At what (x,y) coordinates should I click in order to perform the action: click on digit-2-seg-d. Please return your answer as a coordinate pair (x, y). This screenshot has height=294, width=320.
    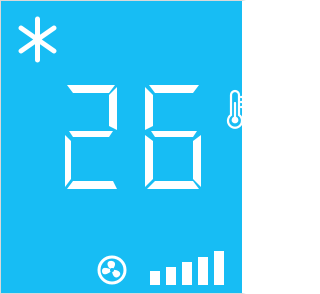
    Looking at the image, I should click on (92, 185).